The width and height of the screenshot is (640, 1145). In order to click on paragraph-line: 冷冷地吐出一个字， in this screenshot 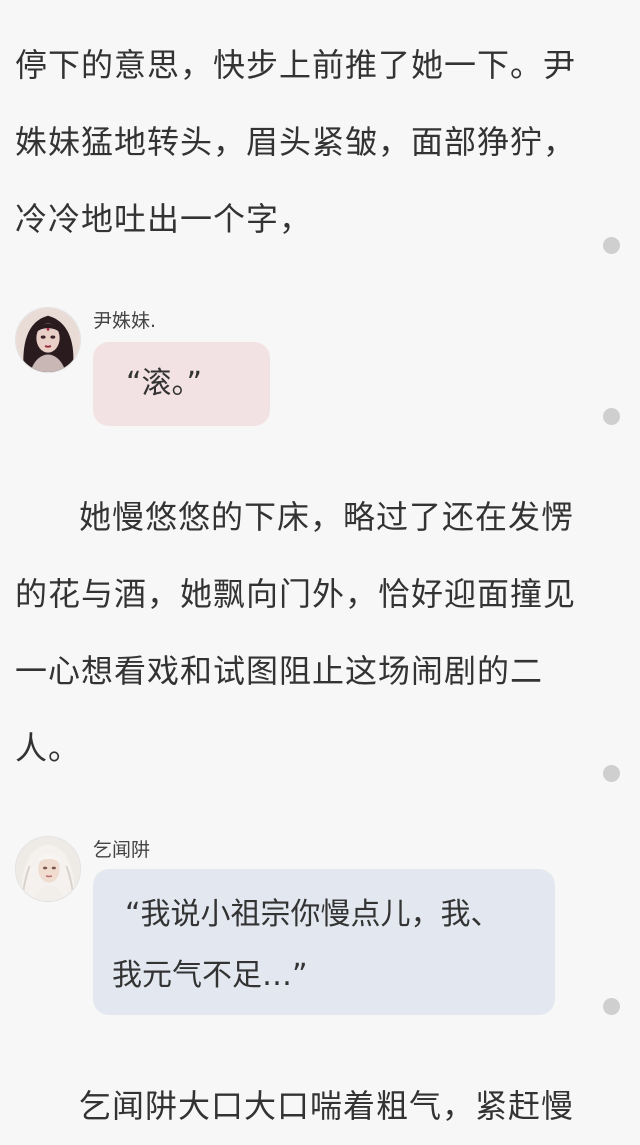, I will do `click(164, 219)`.